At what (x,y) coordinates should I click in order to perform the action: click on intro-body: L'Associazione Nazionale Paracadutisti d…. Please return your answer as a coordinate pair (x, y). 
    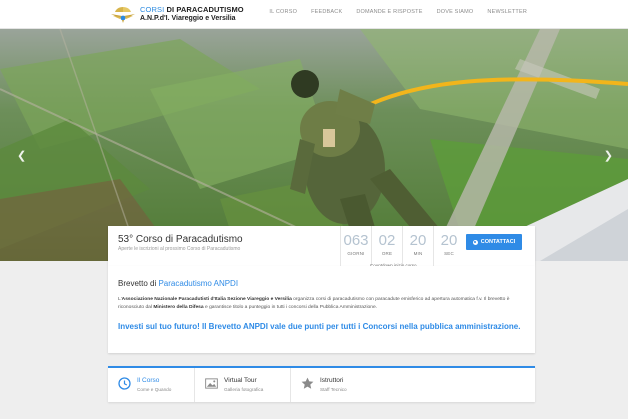
    Looking at the image, I should click on (322, 304).